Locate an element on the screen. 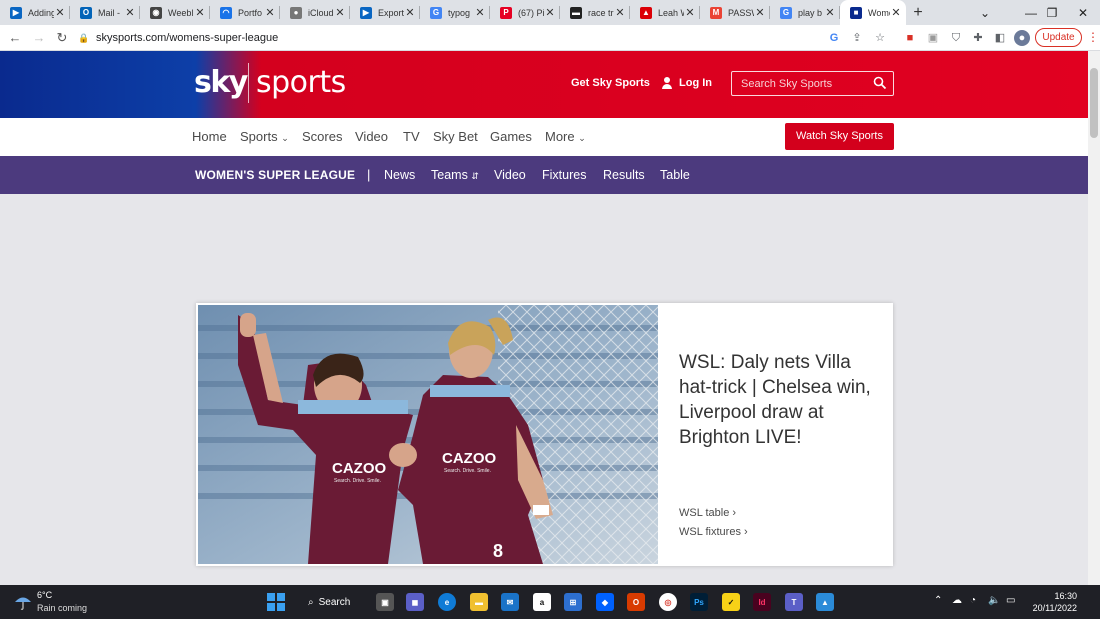 This screenshot has width=1100, height=619. browser-tab: ▶ Adding ✕ is located at coordinates (35, 12).